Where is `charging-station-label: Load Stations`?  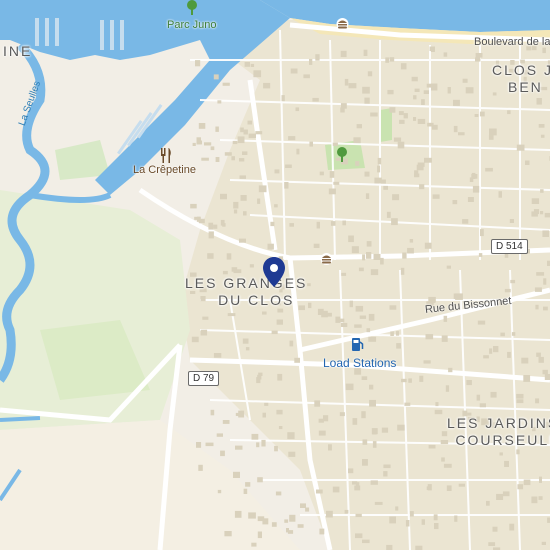 charging-station-label: Load Stations is located at coordinates (359, 363).